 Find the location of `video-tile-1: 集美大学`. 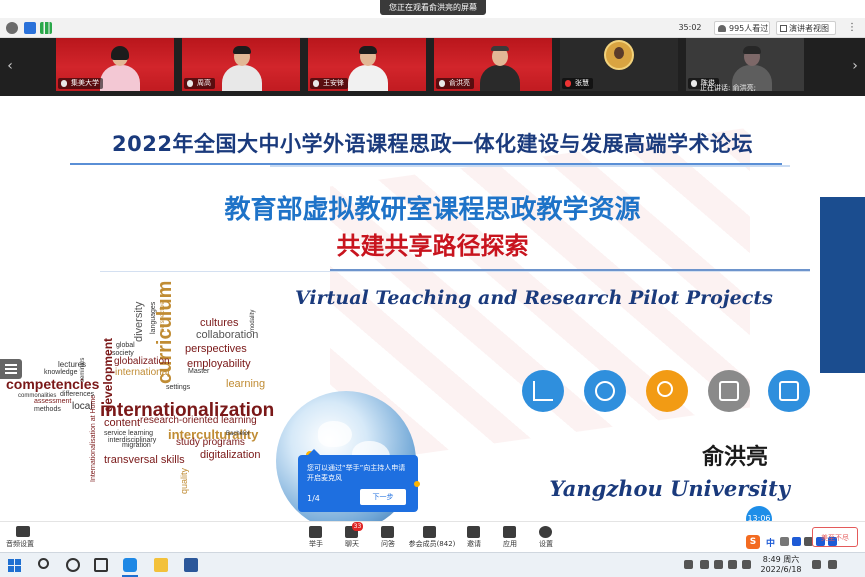

video-tile-1: 集美大学 is located at coordinates (115, 64).